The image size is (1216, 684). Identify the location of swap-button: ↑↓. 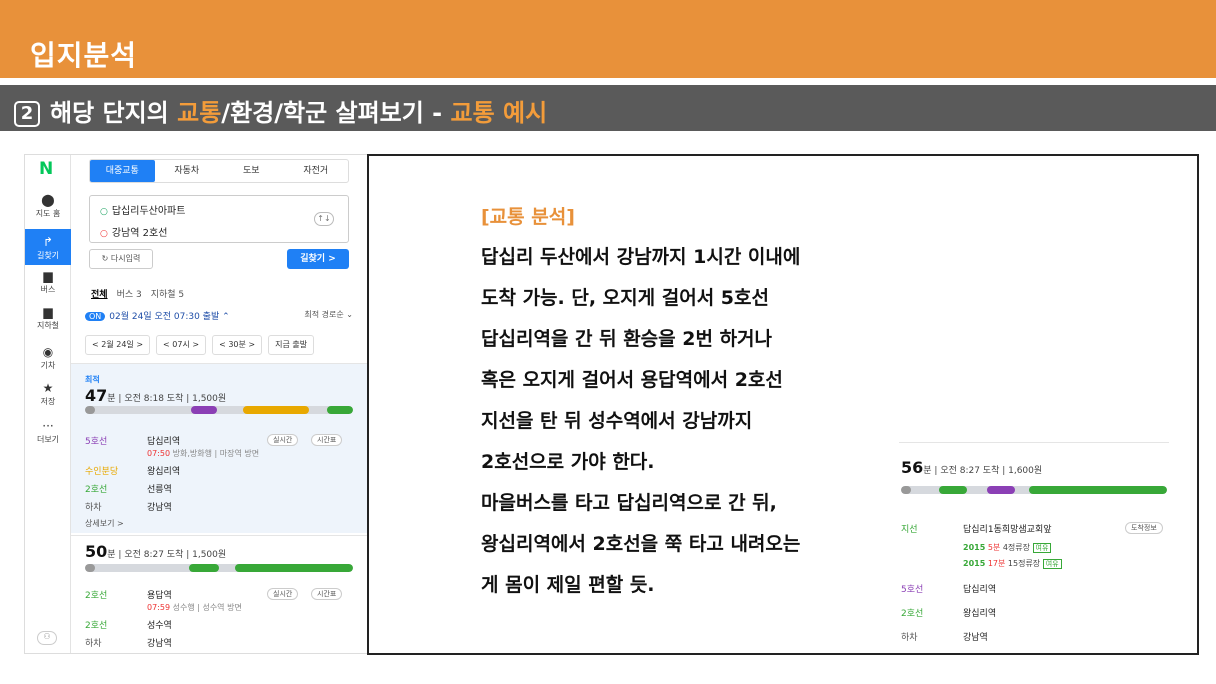
(324, 219).